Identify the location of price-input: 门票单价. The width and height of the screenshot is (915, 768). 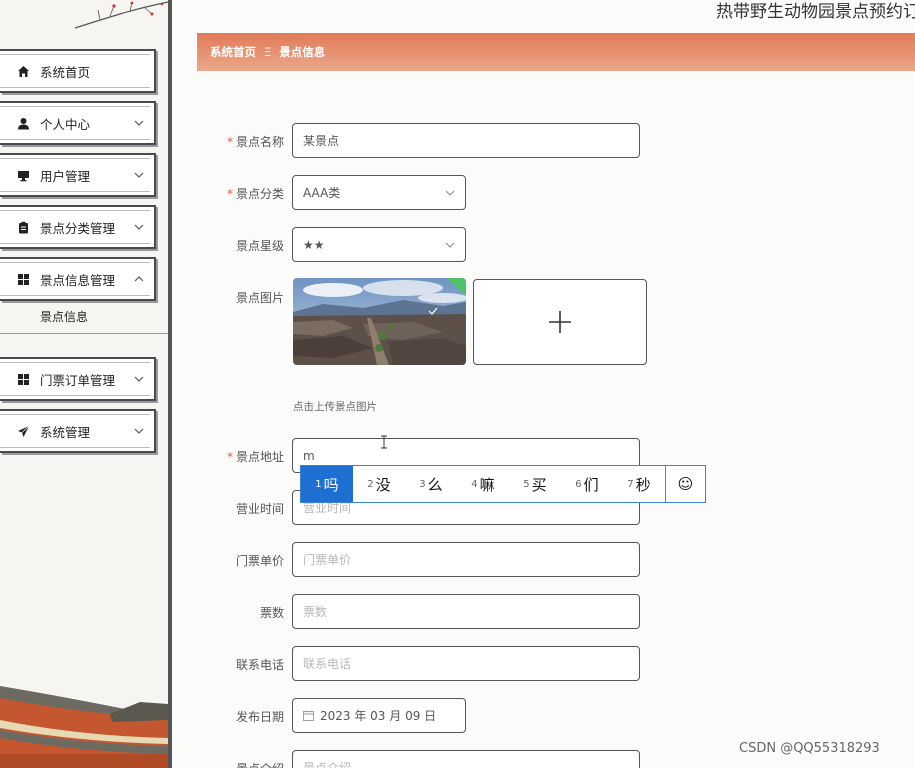
(466, 559).